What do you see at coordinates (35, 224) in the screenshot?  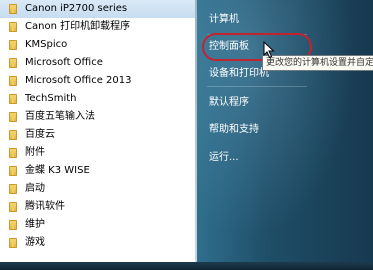 I see `program-label: 维护` at bounding box center [35, 224].